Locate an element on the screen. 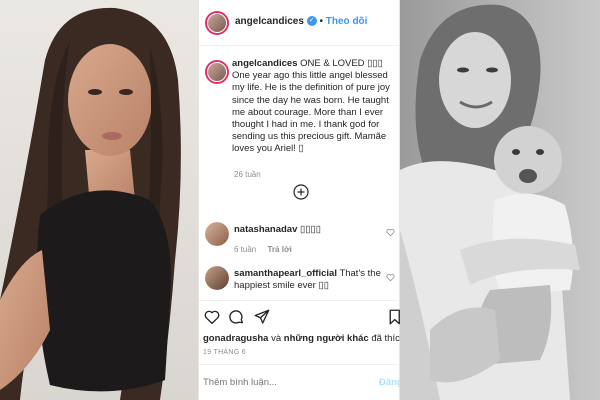 This screenshot has width=600, height=400. comment-icon is located at coordinates (236, 317).